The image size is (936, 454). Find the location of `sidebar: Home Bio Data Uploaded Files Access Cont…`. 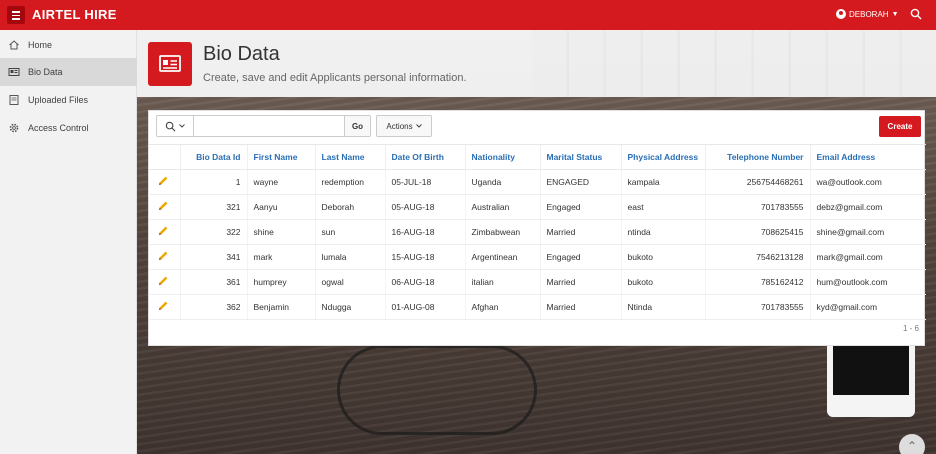

sidebar: Home Bio Data Uploaded Files Access Cont… is located at coordinates (68, 242).